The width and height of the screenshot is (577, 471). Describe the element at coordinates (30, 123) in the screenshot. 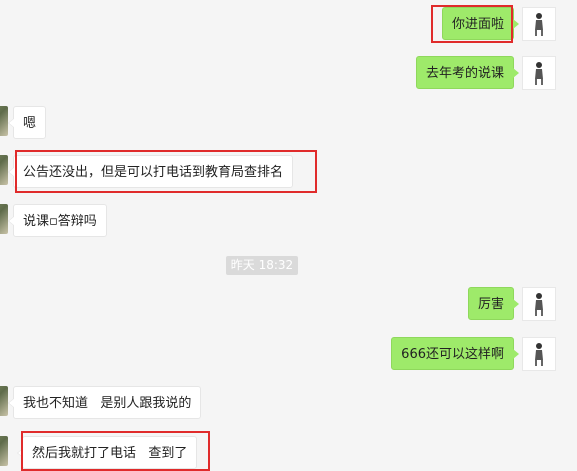

I see `message-text: 嗯` at that location.